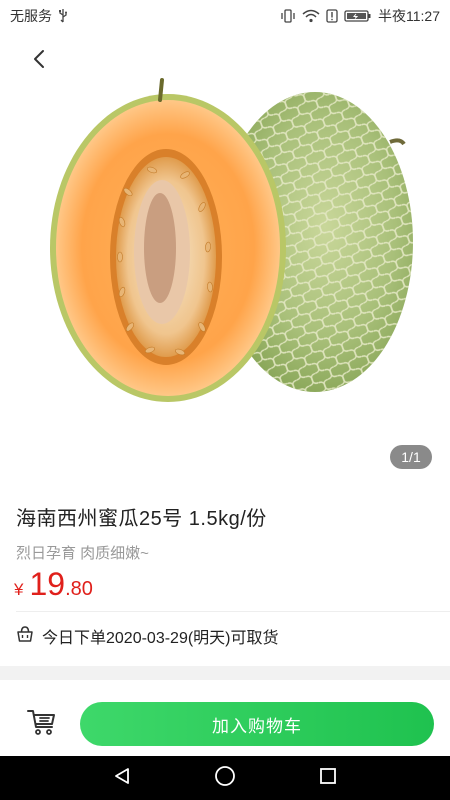 This screenshot has width=450, height=800. What do you see at coordinates (233, 611) in the screenshot?
I see `divider` at bounding box center [233, 611].